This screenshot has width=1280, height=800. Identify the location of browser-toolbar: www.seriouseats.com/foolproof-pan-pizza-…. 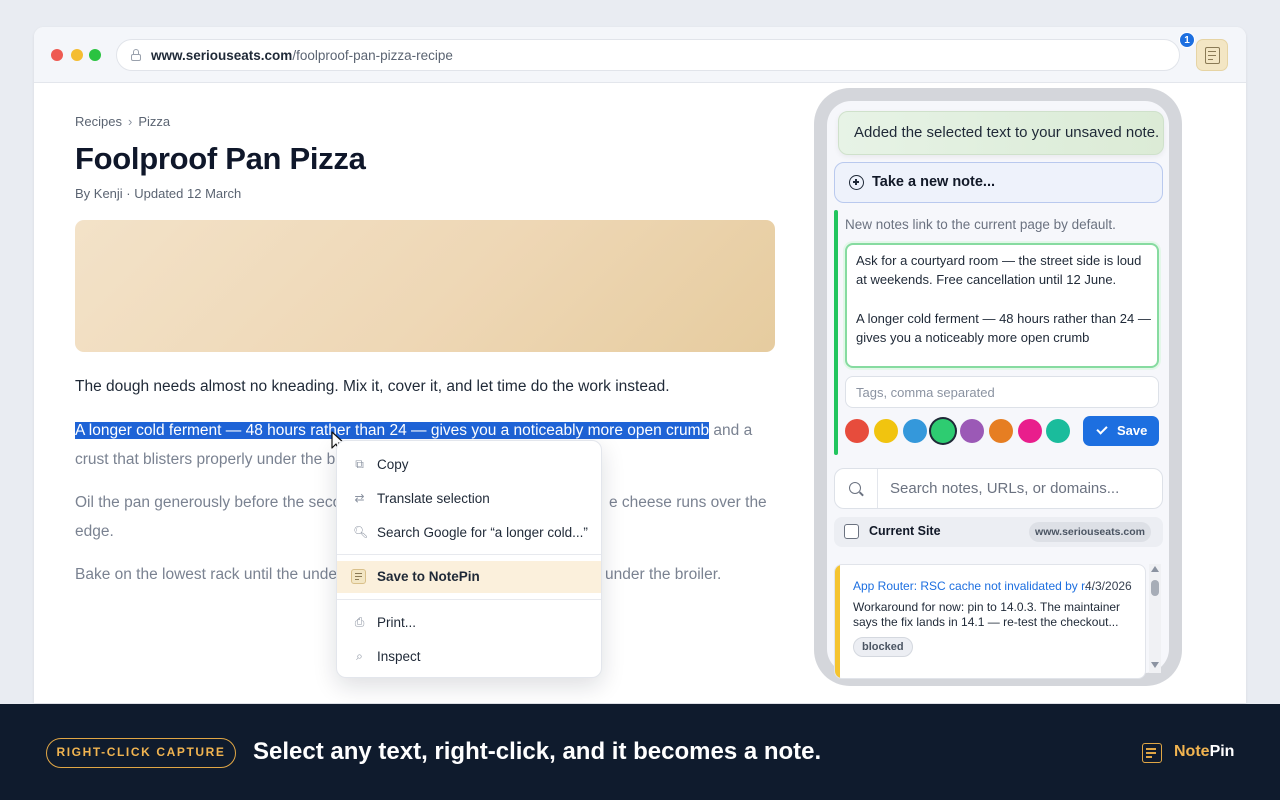
(640, 55).